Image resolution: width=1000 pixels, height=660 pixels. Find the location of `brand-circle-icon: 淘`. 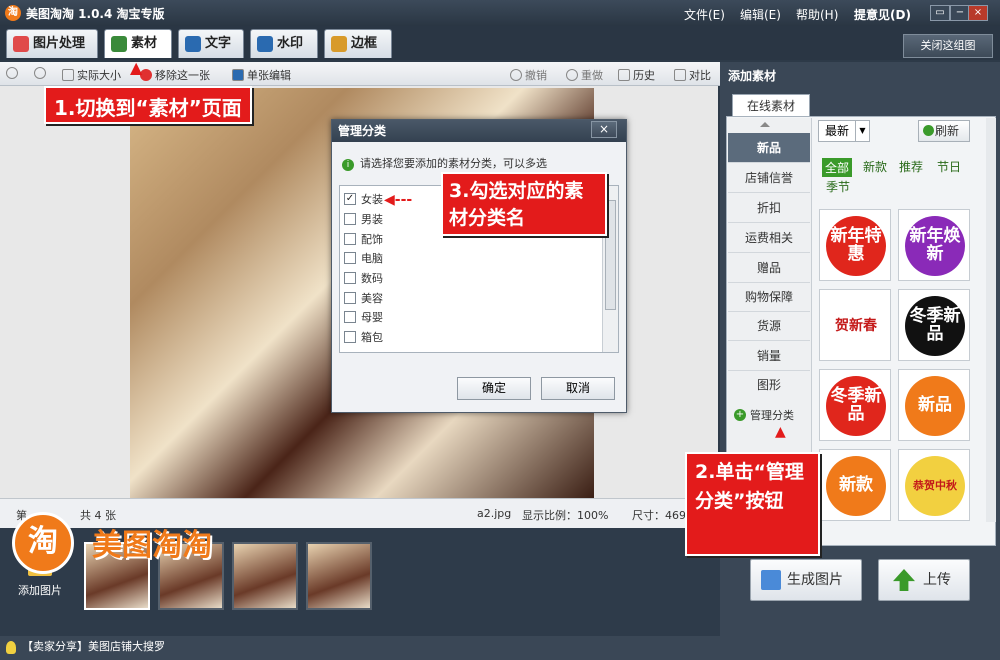

brand-circle-icon: 淘 is located at coordinates (43, 543).